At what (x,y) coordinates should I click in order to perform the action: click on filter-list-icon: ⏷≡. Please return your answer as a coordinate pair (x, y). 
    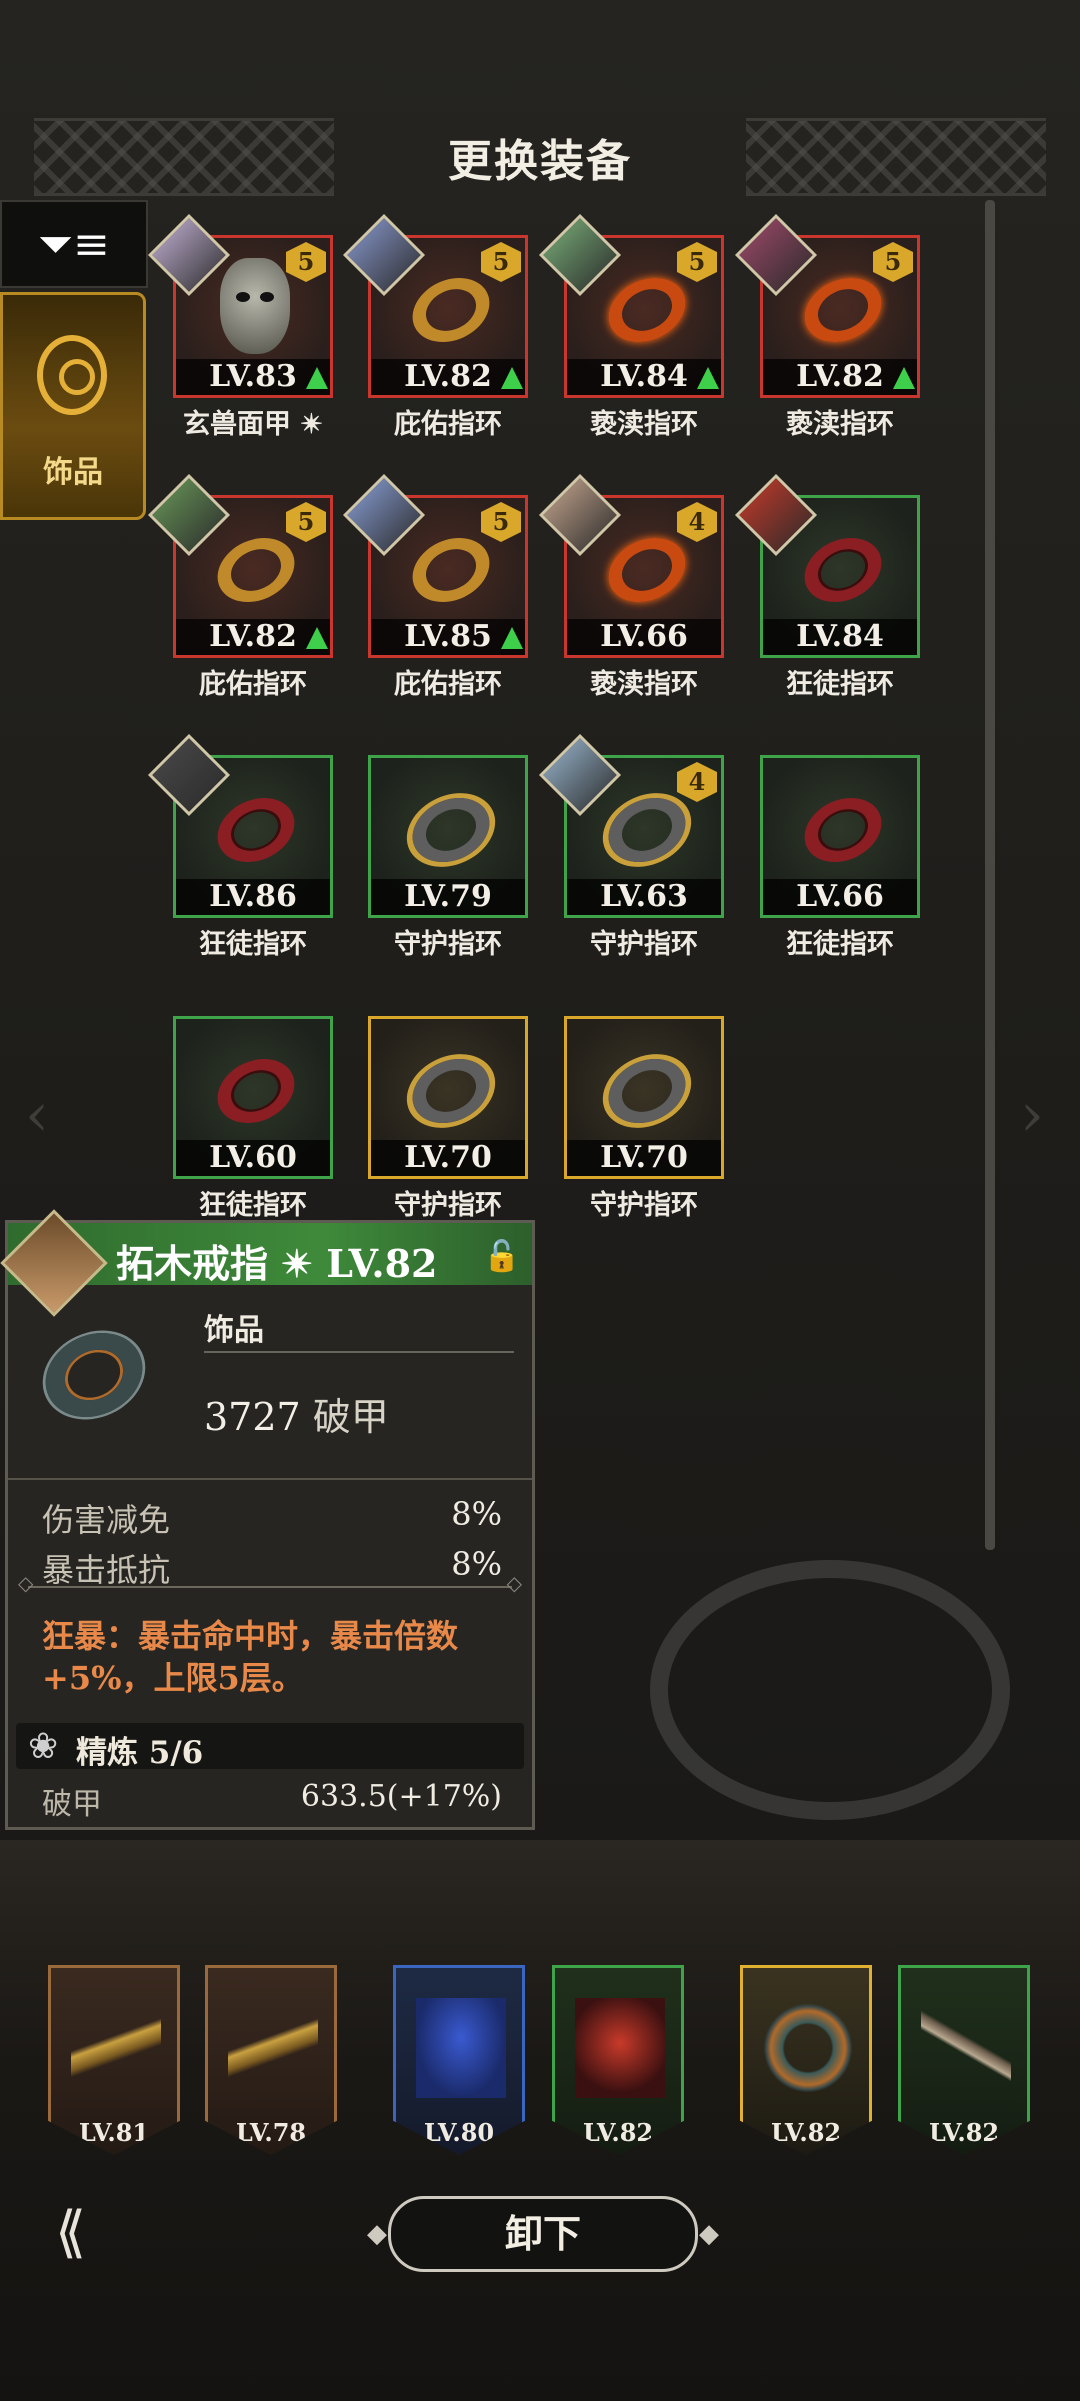
    Looking at the image, I should click on (74, 244).